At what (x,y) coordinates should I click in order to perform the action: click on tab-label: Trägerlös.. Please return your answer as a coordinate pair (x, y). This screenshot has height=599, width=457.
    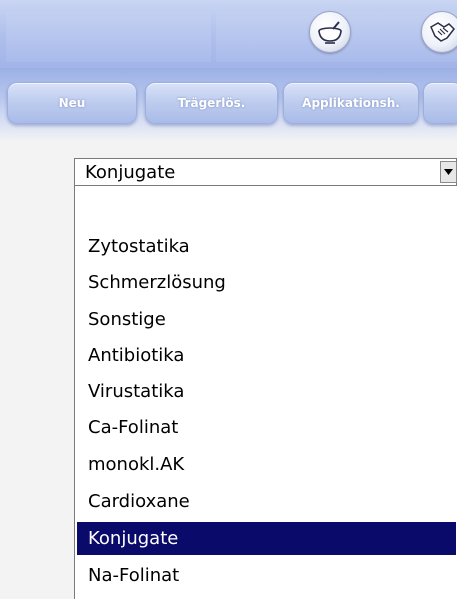
    Looking at the image, I should click on (211, 103).